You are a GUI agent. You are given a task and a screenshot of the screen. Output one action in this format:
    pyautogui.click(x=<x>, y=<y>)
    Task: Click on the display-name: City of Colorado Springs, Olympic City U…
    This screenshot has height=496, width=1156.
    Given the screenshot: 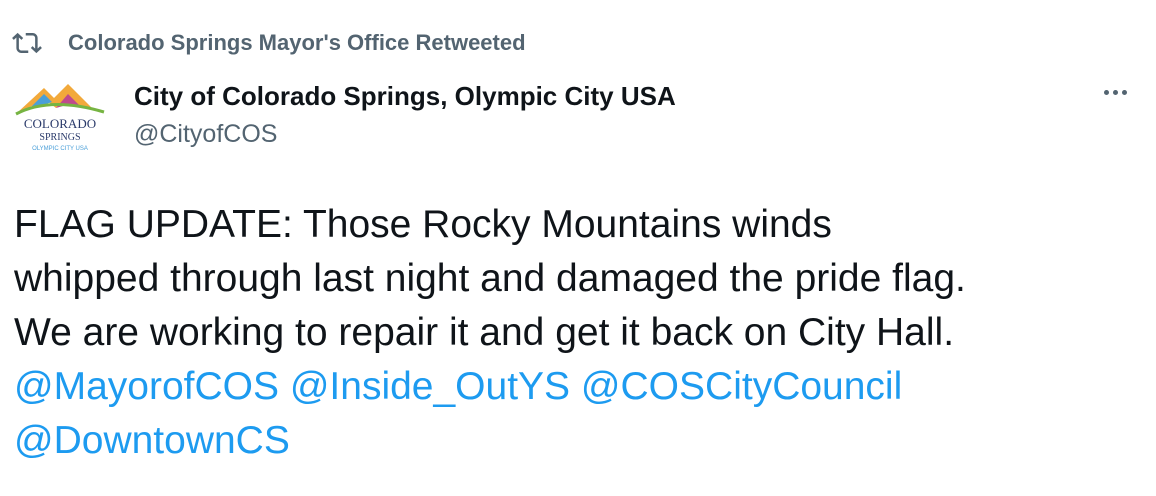 What is the action you would take?
    pyautogui.click(x=405, y=96)
    